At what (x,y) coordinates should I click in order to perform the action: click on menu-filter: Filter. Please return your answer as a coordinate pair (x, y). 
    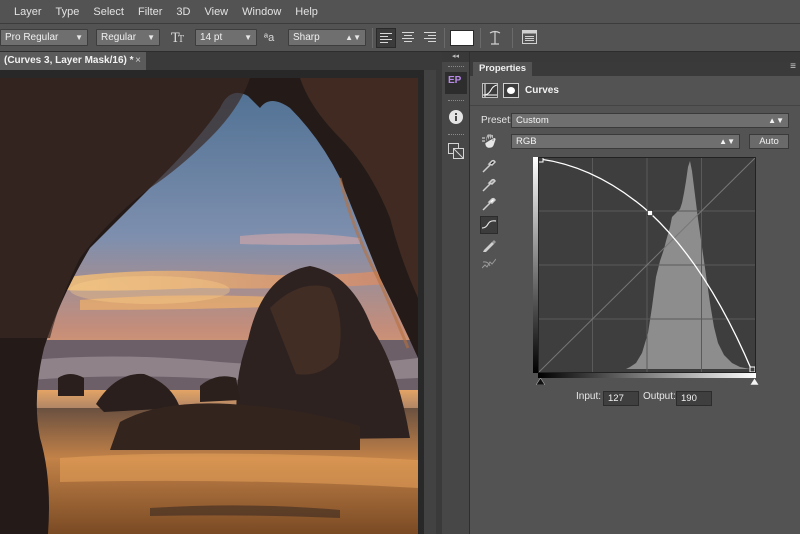
    Looking at the image, I should click on (150, 12).